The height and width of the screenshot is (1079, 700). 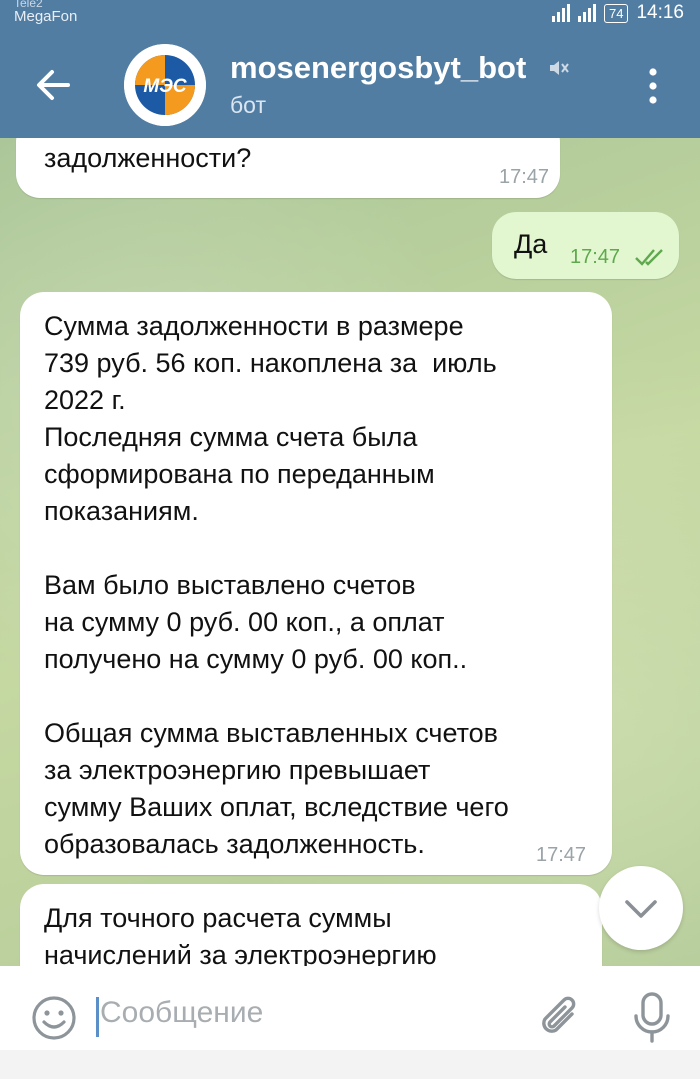 I want to click on read-checkmarks-icon, so click(x=649, y=257).